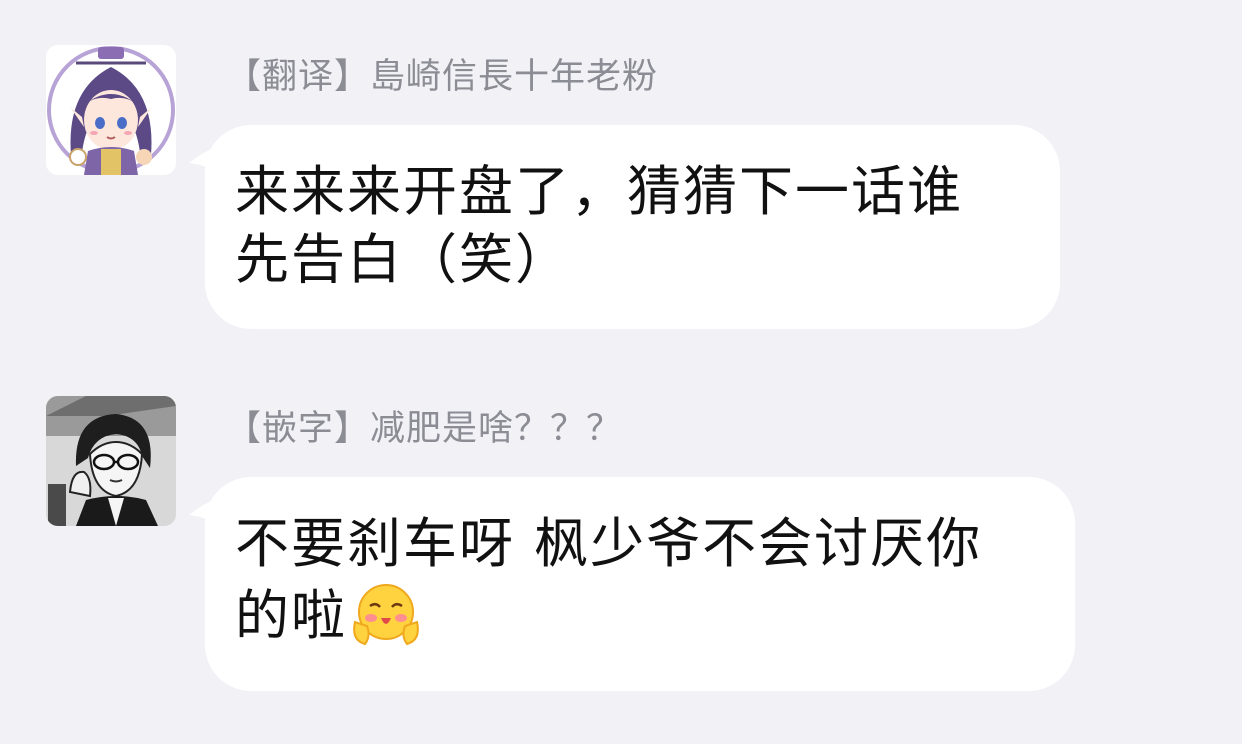  Describe the element at coordinates (599, 226) in the screenshot. I see `message-text: 来来来开盘了，猜猜下一话谁 先告白（笑）` at that location.